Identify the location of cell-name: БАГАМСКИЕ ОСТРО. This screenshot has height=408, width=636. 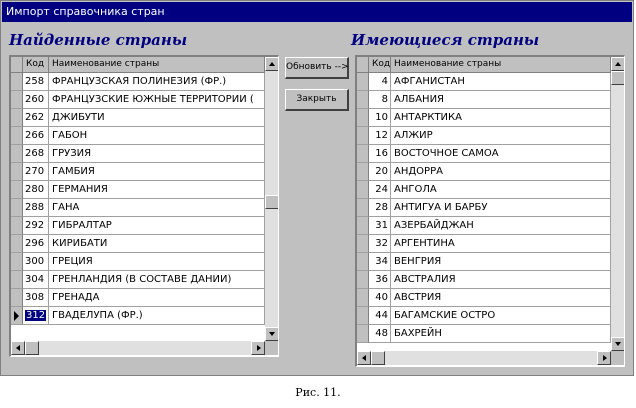
(501, 316).